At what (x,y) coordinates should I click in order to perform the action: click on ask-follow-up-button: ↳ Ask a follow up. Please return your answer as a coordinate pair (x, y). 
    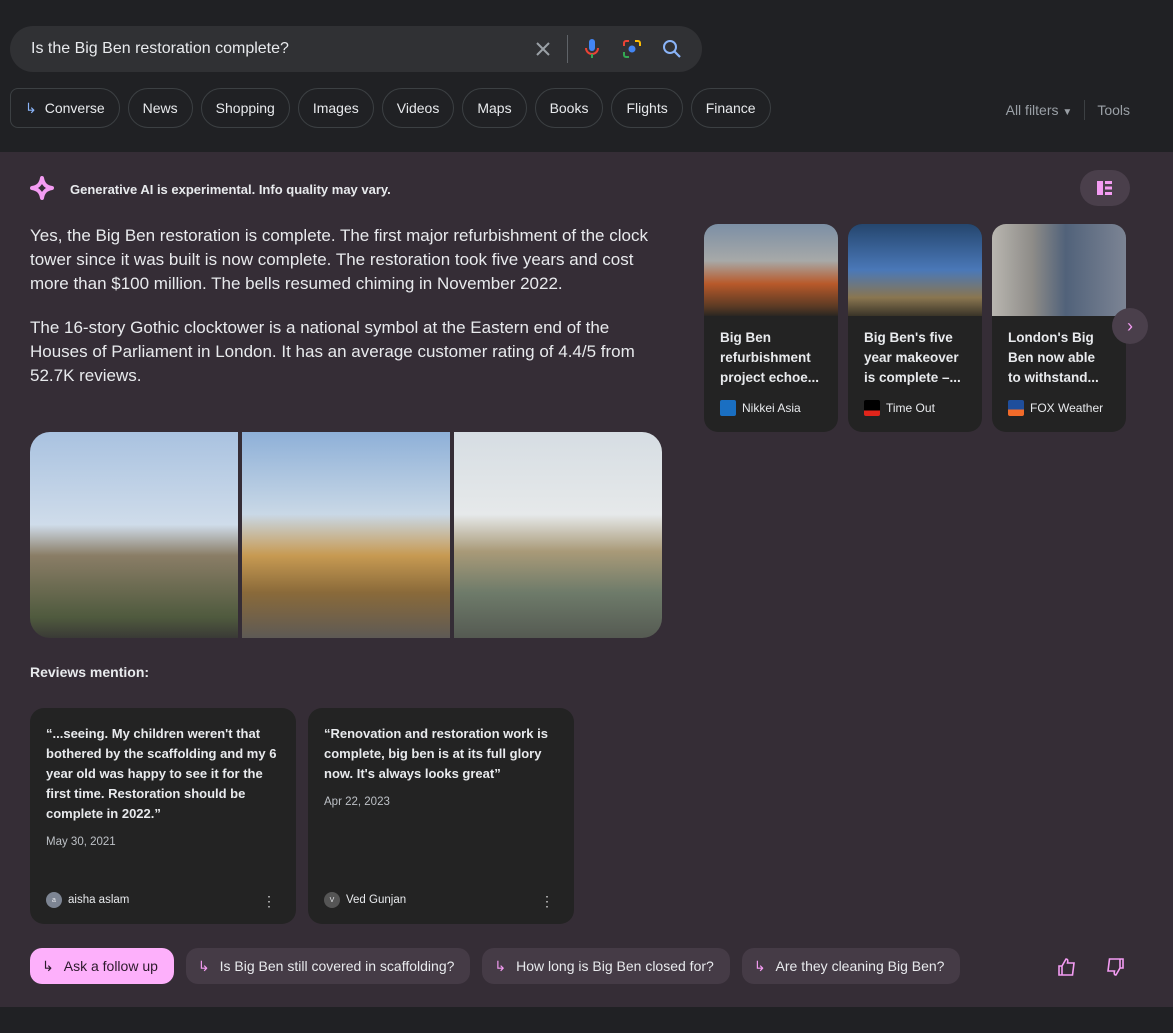
    Looking at the image, I should click on (102, 966).